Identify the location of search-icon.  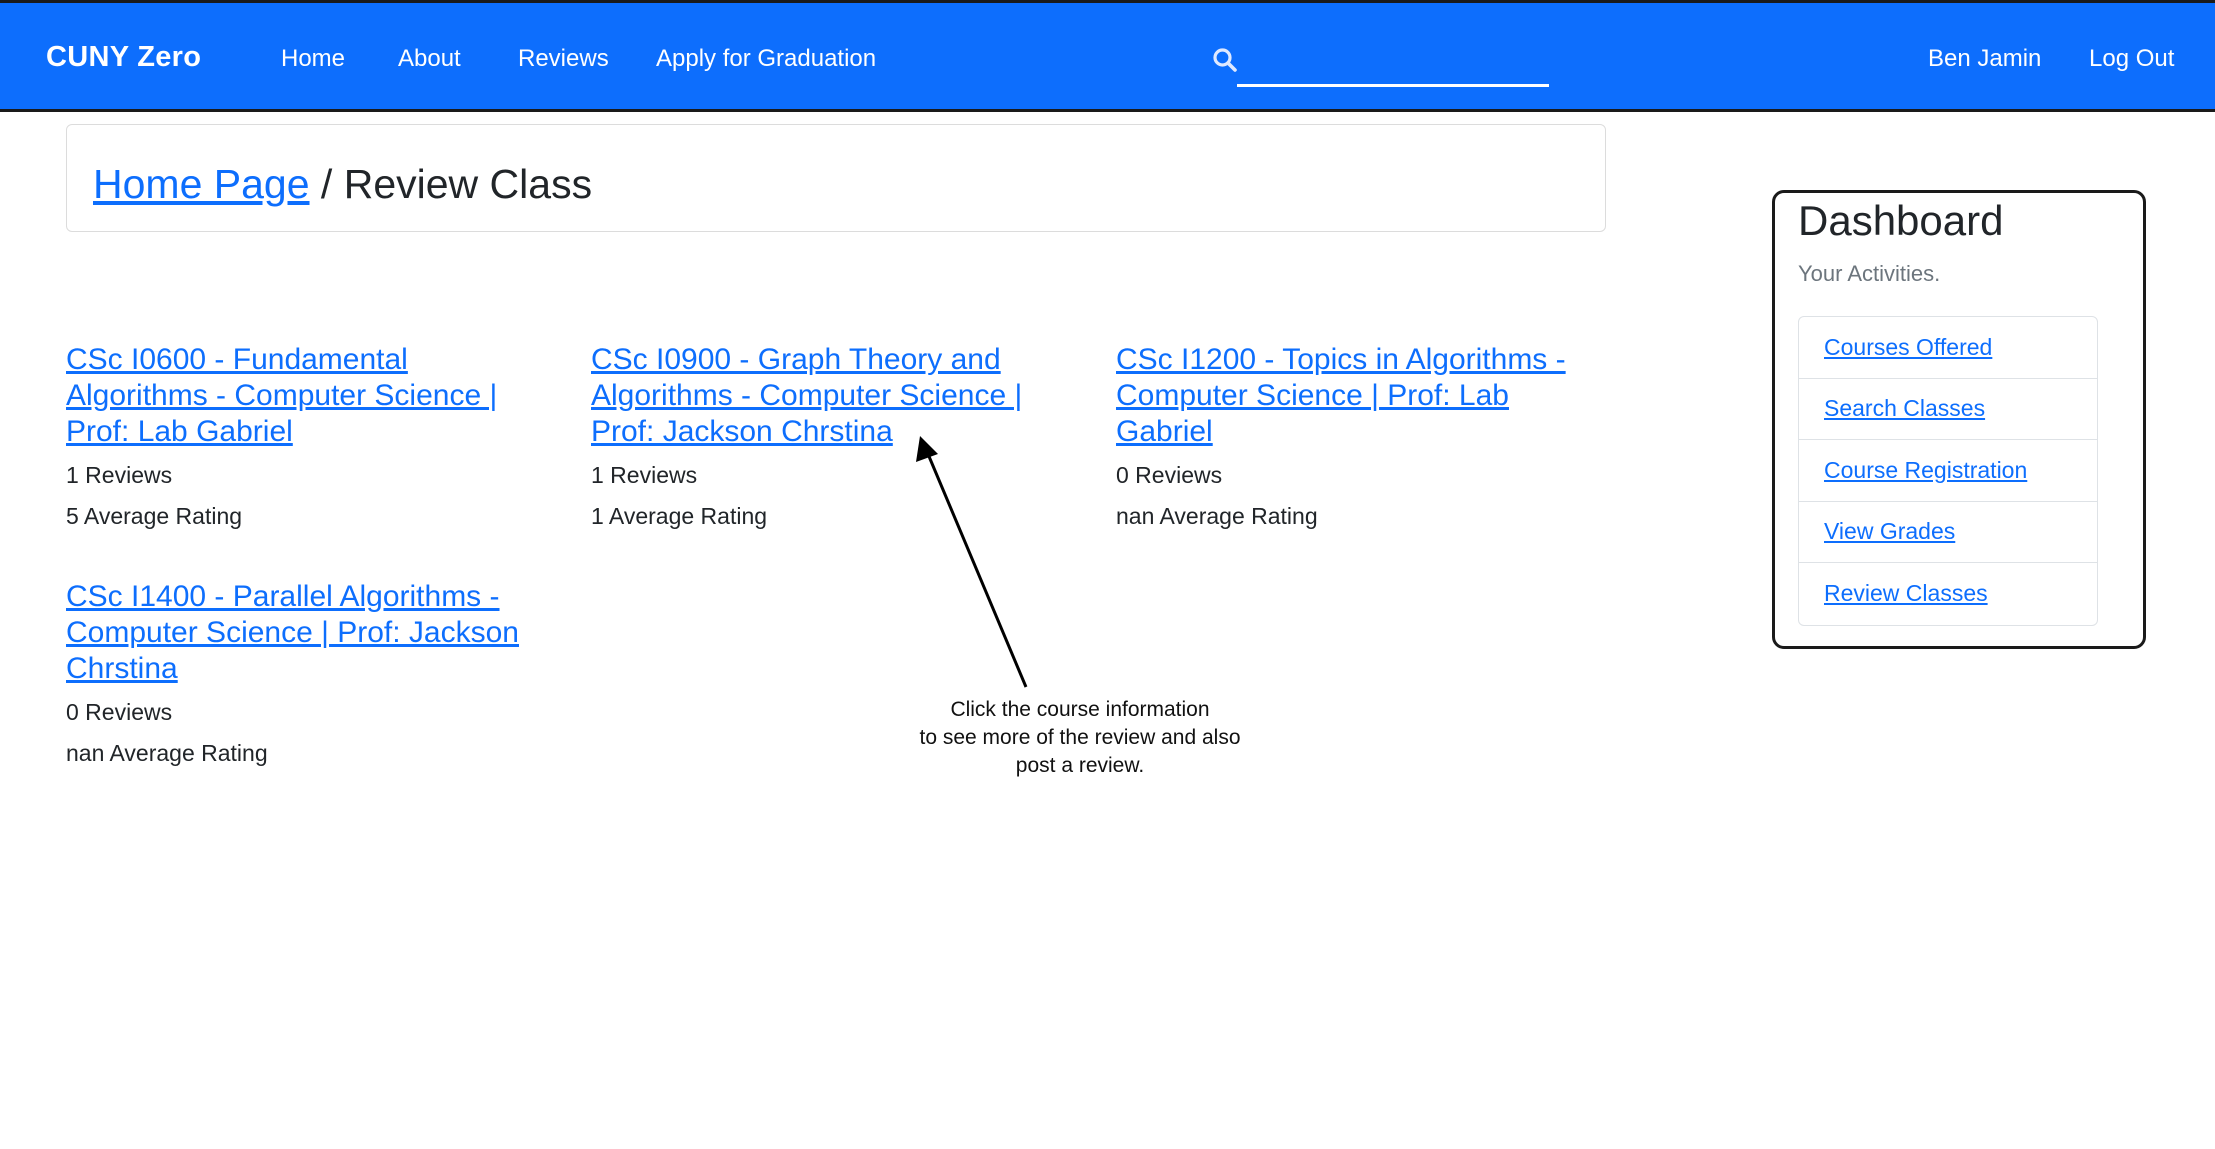
(1225, 60).